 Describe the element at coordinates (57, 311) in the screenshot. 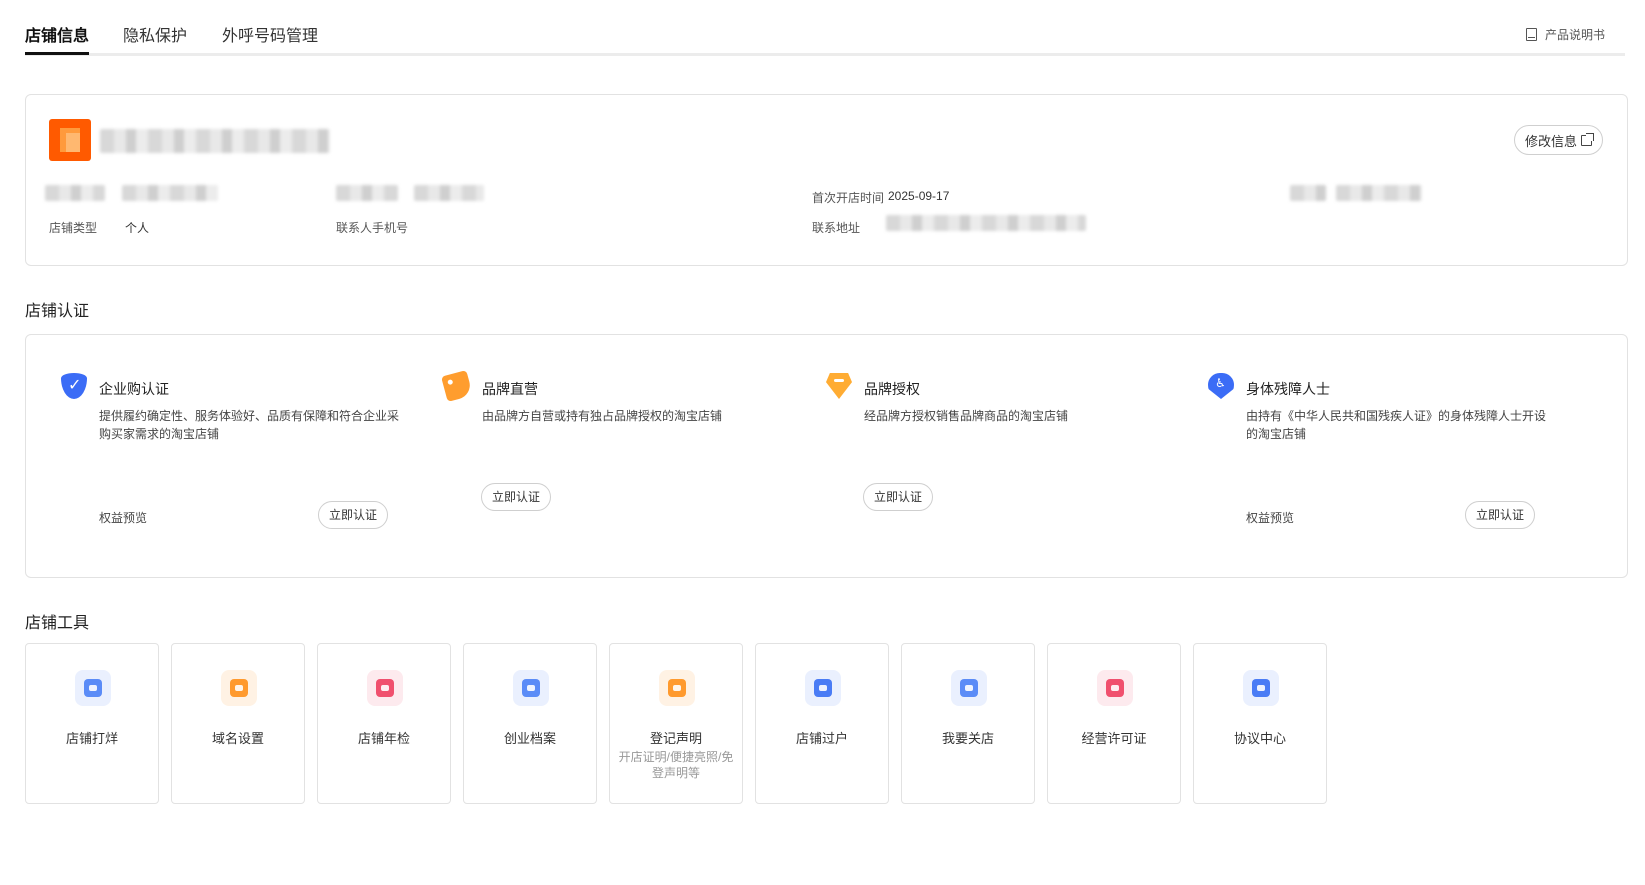

I see `cert-section-title: 店铺认证` at that location.